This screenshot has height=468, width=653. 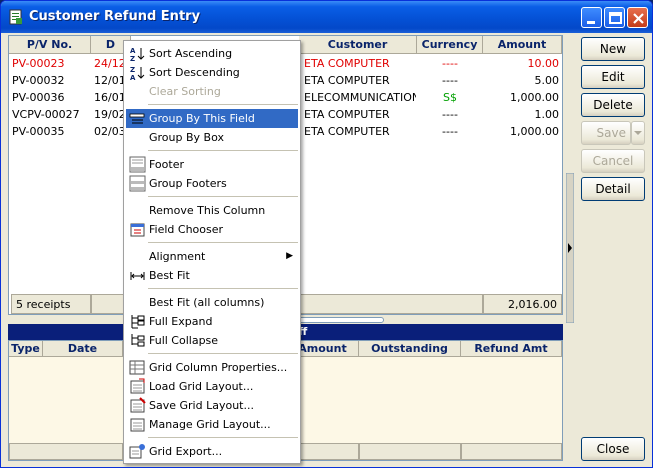 I want to click on title-bar: Customer Refund Entry, so click(x=326, y=17).